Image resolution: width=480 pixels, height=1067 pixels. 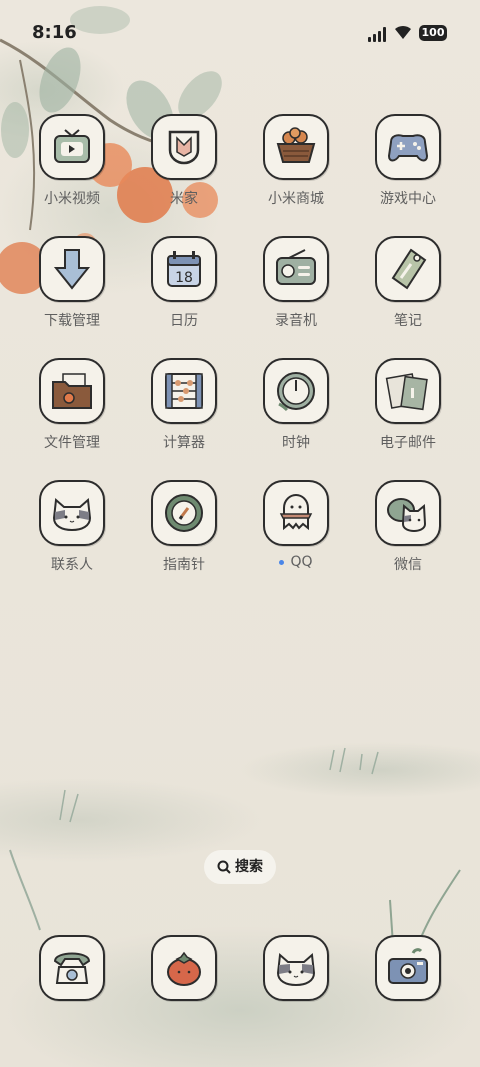 I want to click on app-recorder: 录音机, so click(x=296, y=291).